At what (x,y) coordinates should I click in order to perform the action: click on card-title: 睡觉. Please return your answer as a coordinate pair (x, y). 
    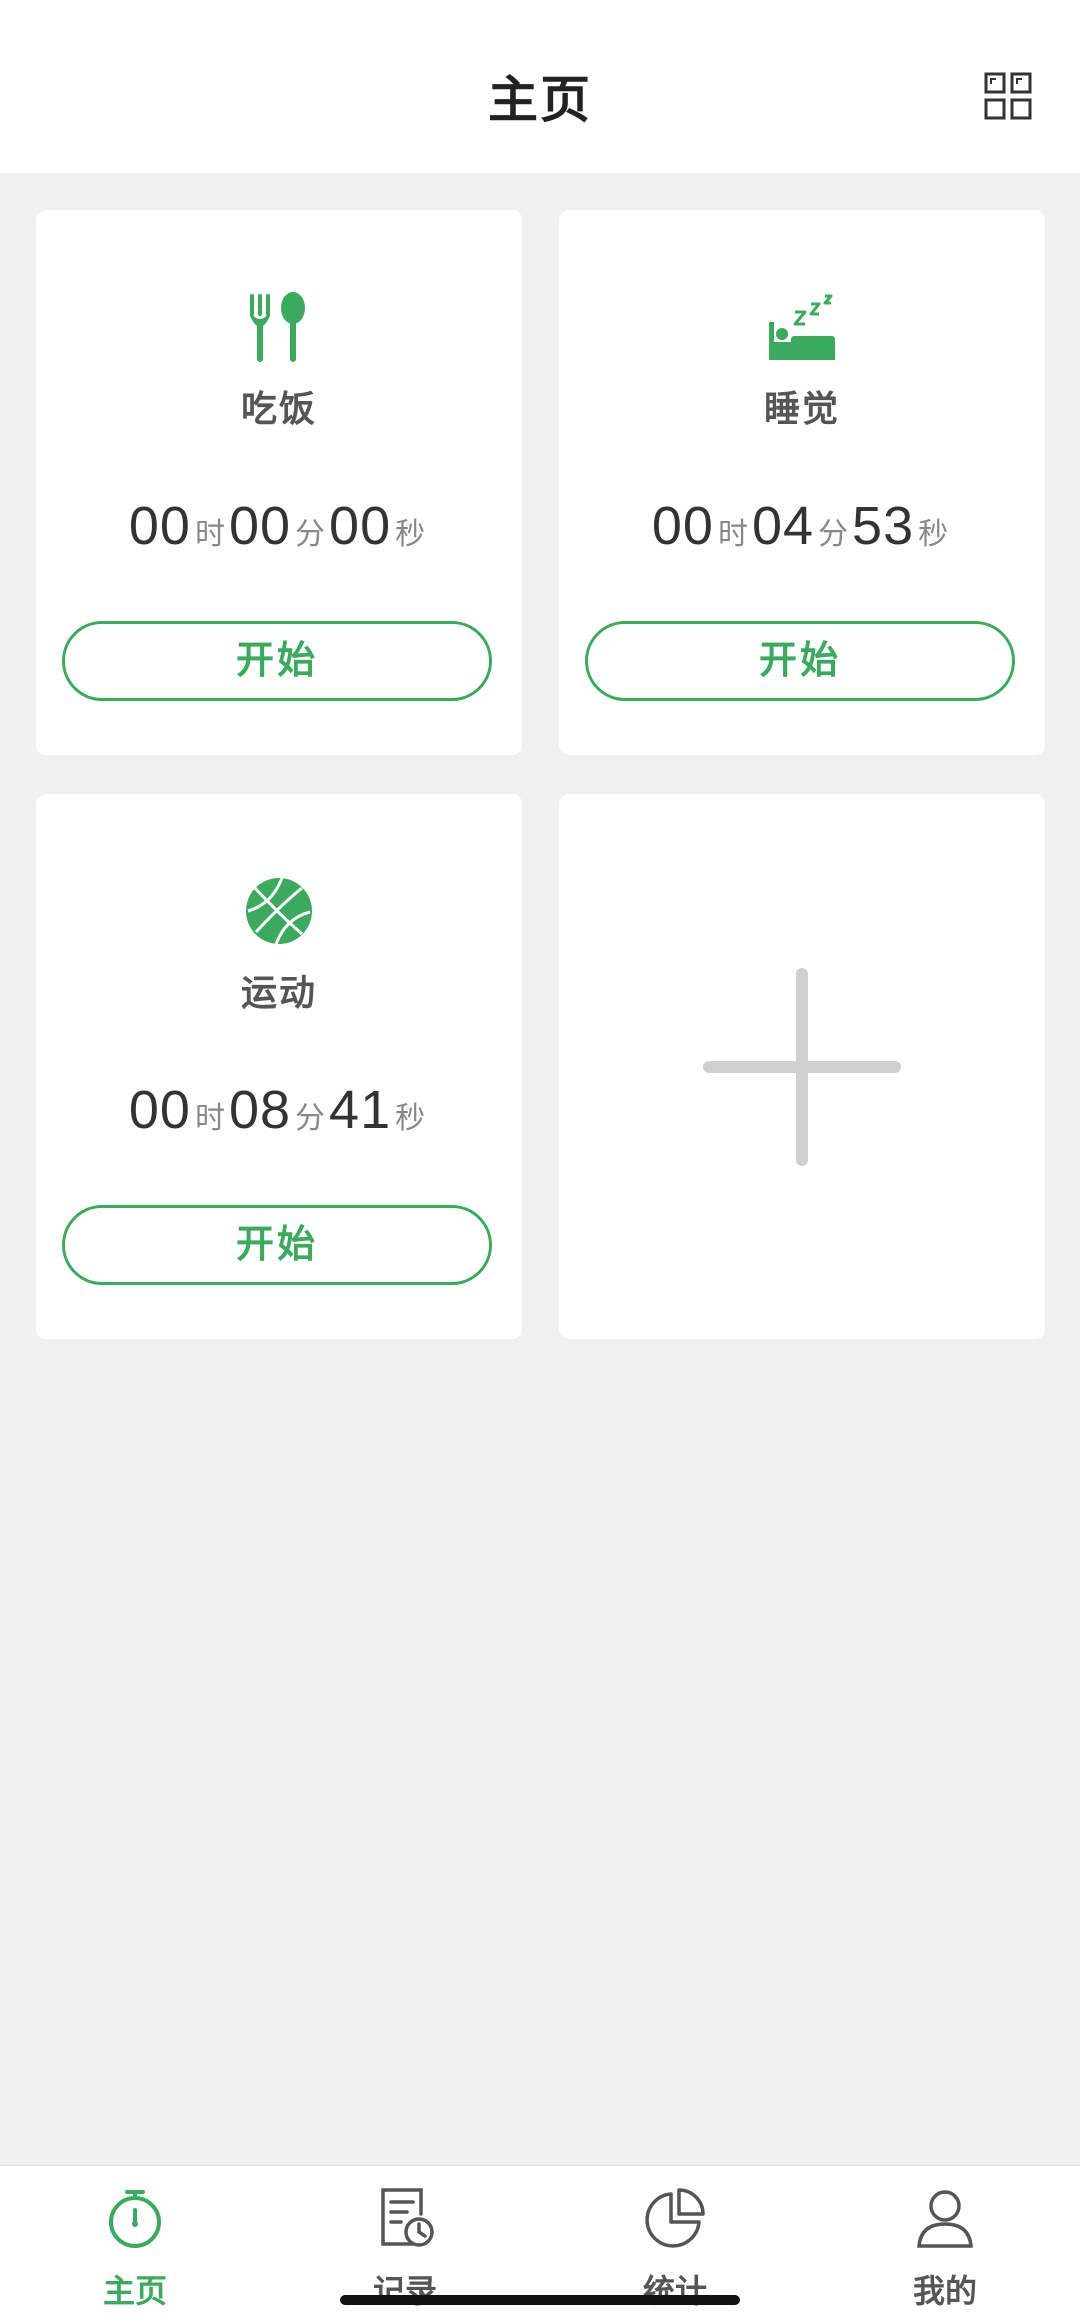
    Looking at the image, I should click on (801, 408).